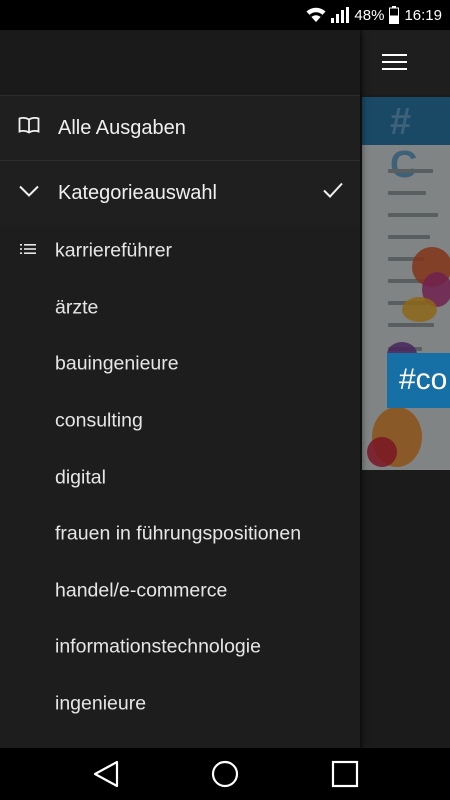 This screenshot has width=450, height=800. What do you see at coordinates (180, 251) in the screenshot?
I see `category-item-karrierefuehrer: karriereführer` at bounding box center [180, 251].